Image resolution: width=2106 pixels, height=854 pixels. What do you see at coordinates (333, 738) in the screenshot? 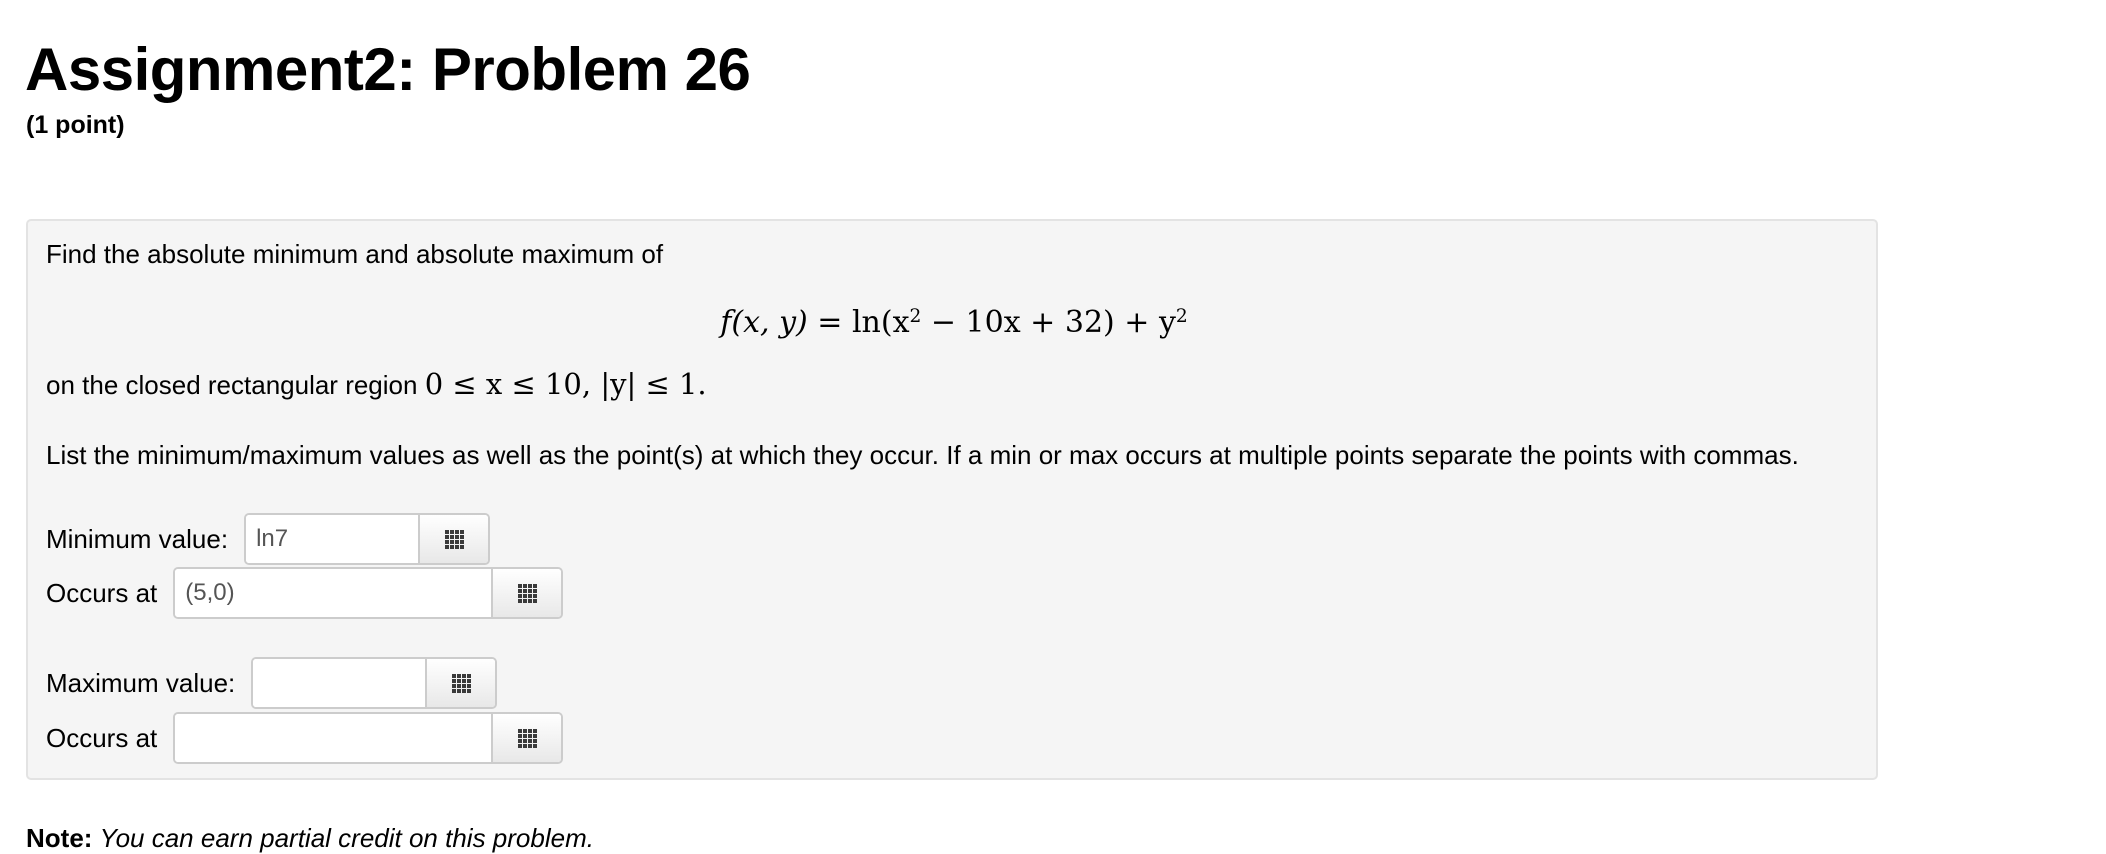
I see `max-location-input` at bounding box center [333, 738].